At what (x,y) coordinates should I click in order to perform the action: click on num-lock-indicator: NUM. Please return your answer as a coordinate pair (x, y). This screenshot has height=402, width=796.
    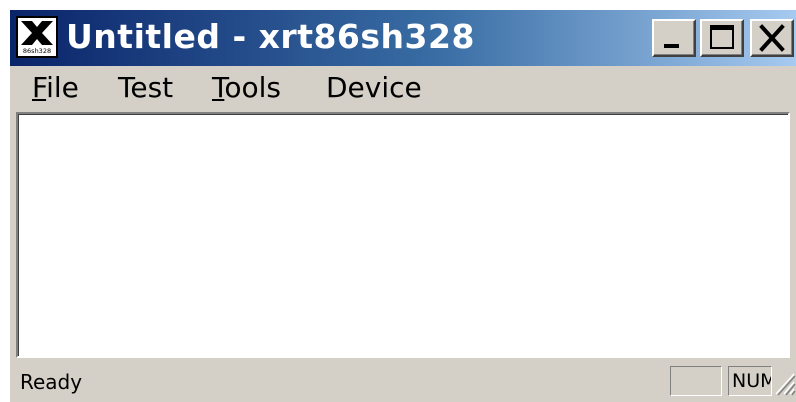
    Looking at the image, I should click on (750, 381).